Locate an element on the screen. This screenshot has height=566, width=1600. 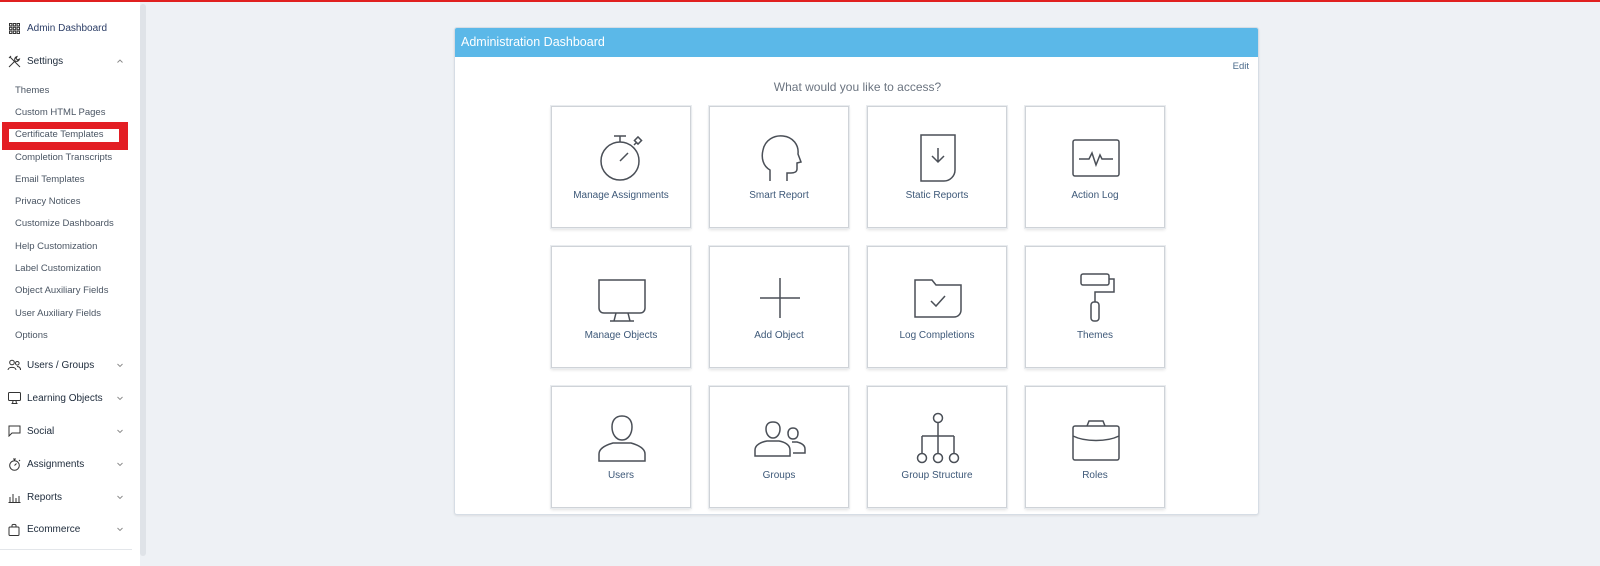
tile-label: Roles is located at coordinates (1095, 475).